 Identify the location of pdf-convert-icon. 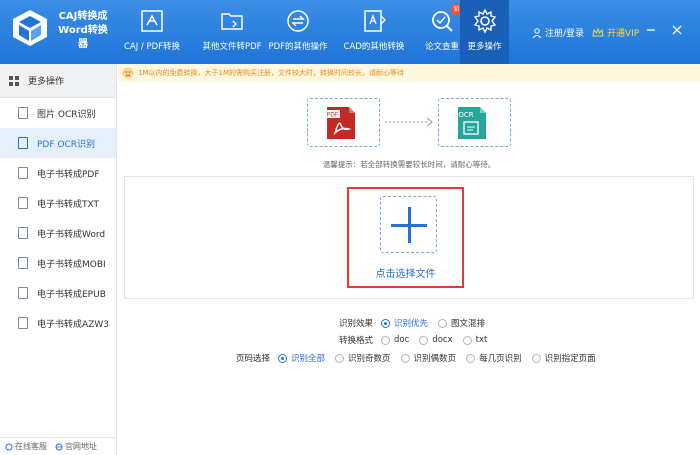
(152, 21).